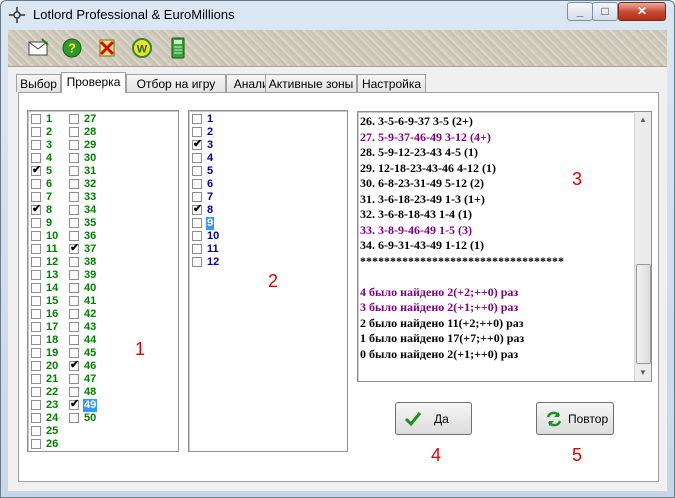 Image resolution: width=675 pixels, height=498 pixels. Describe the element at coordinates (49, 223) in the screenshot. I see `number-label: 9` at that location.